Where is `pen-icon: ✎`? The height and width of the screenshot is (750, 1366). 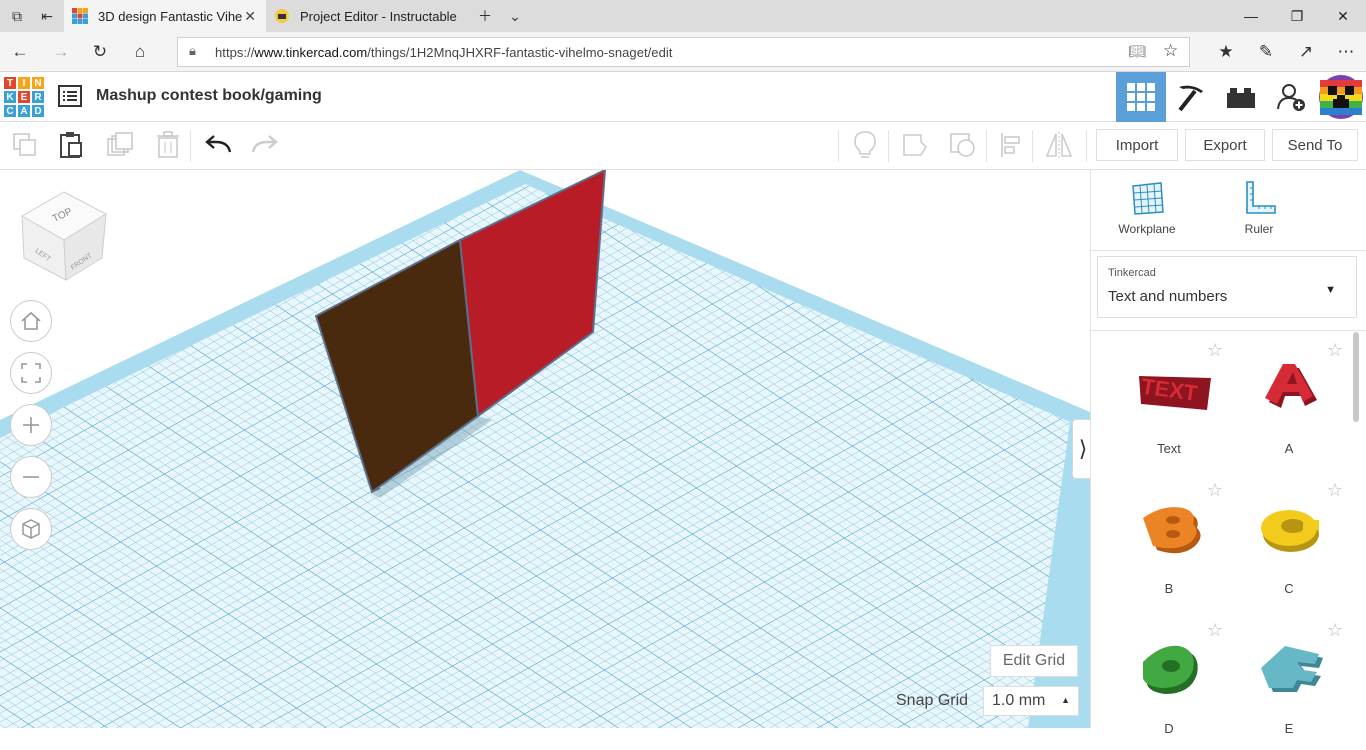
pen-icon: ✎ is located at coordinates (1266, 52).